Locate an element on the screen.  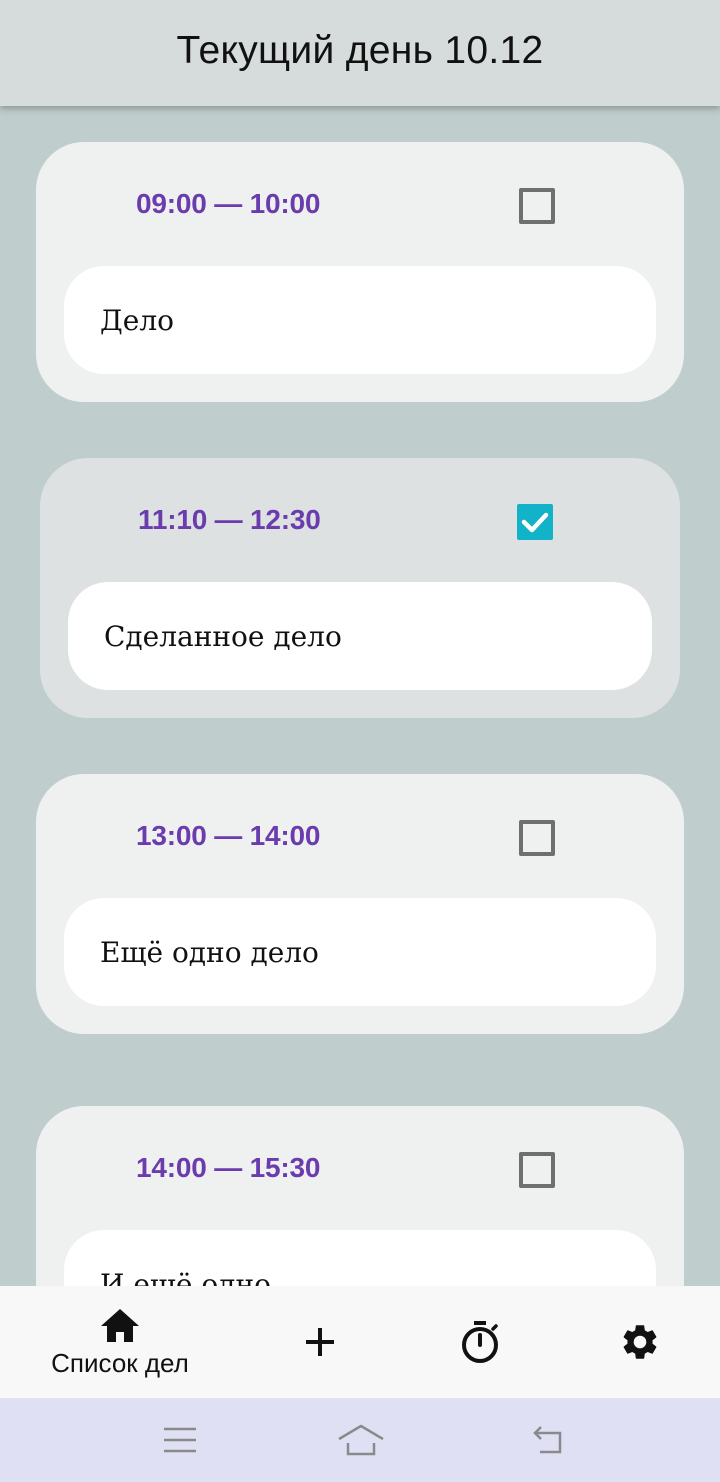
top-app-bar: Текущий день 10.12 is located at coordinates (360, 53).